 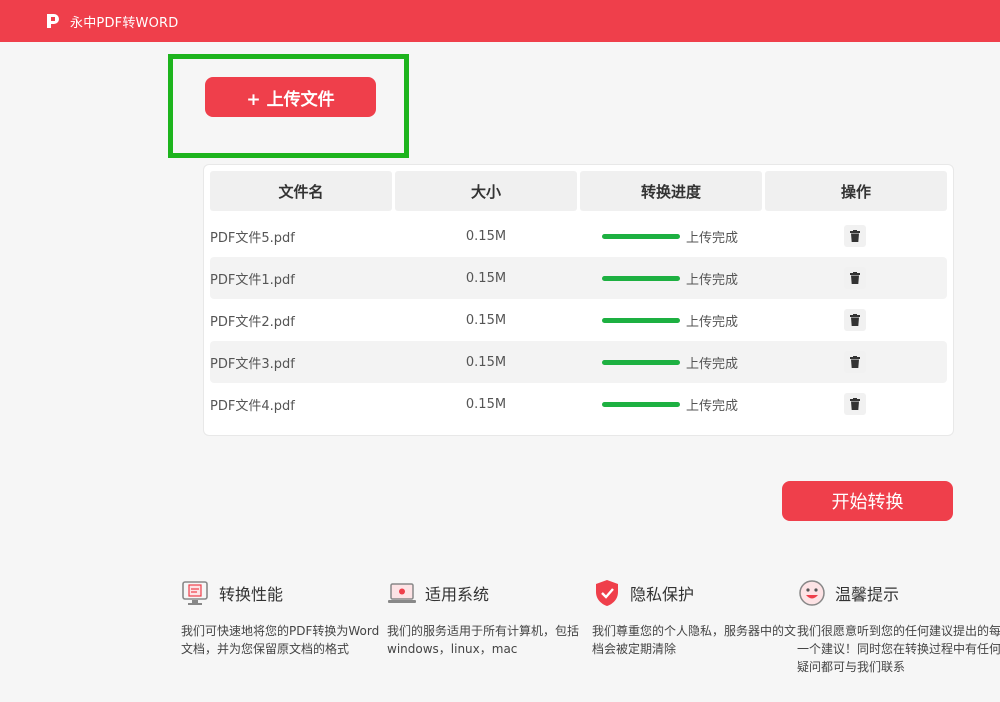 I want to click on monitor-doc-icon, so click(x=195, y=593).